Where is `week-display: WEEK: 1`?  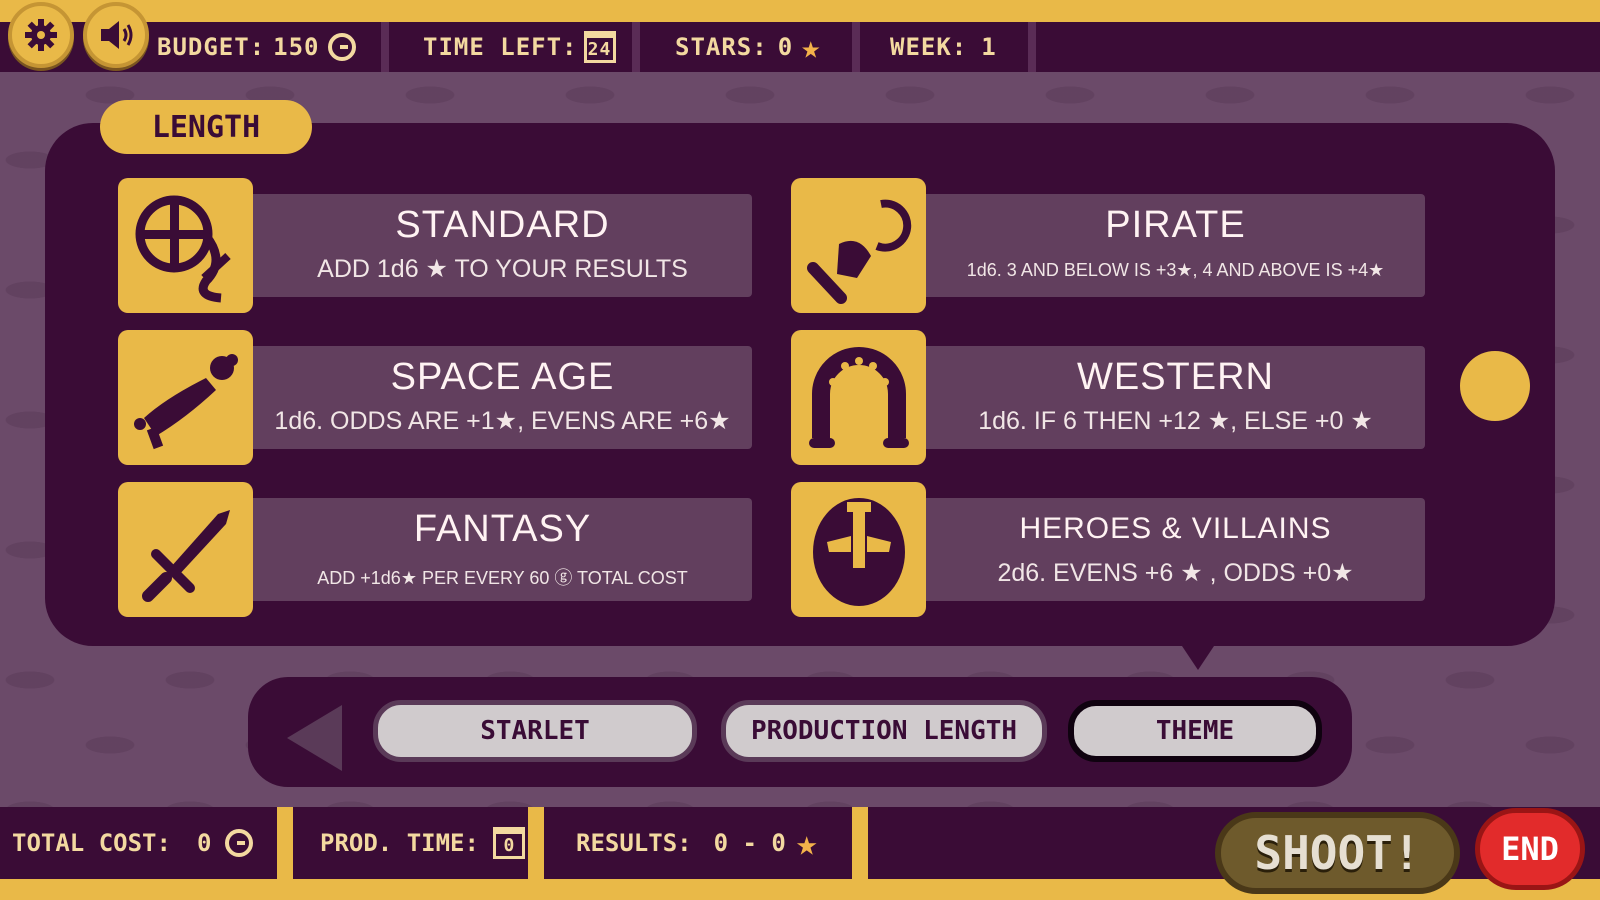
week-display: WEEK: 1 is located at coordinates (952, 47).